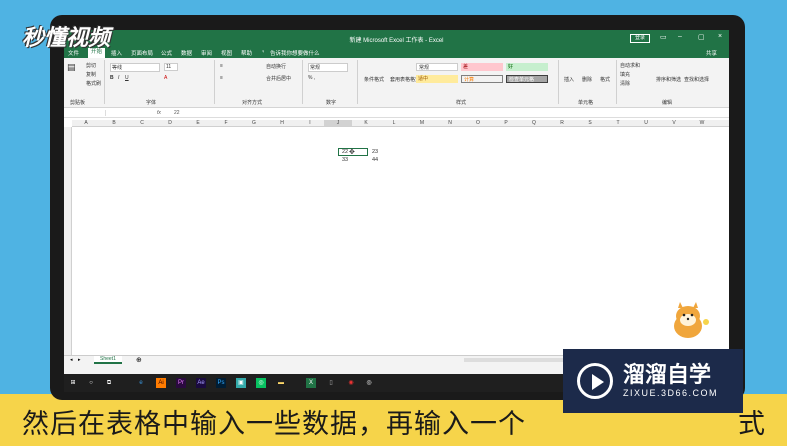 The height and width of the screenshot is (446, 787). What do you see at coordinates (127, 78) in the screenshot?
I see `underline-button: U` at bounding box center [127, 78].